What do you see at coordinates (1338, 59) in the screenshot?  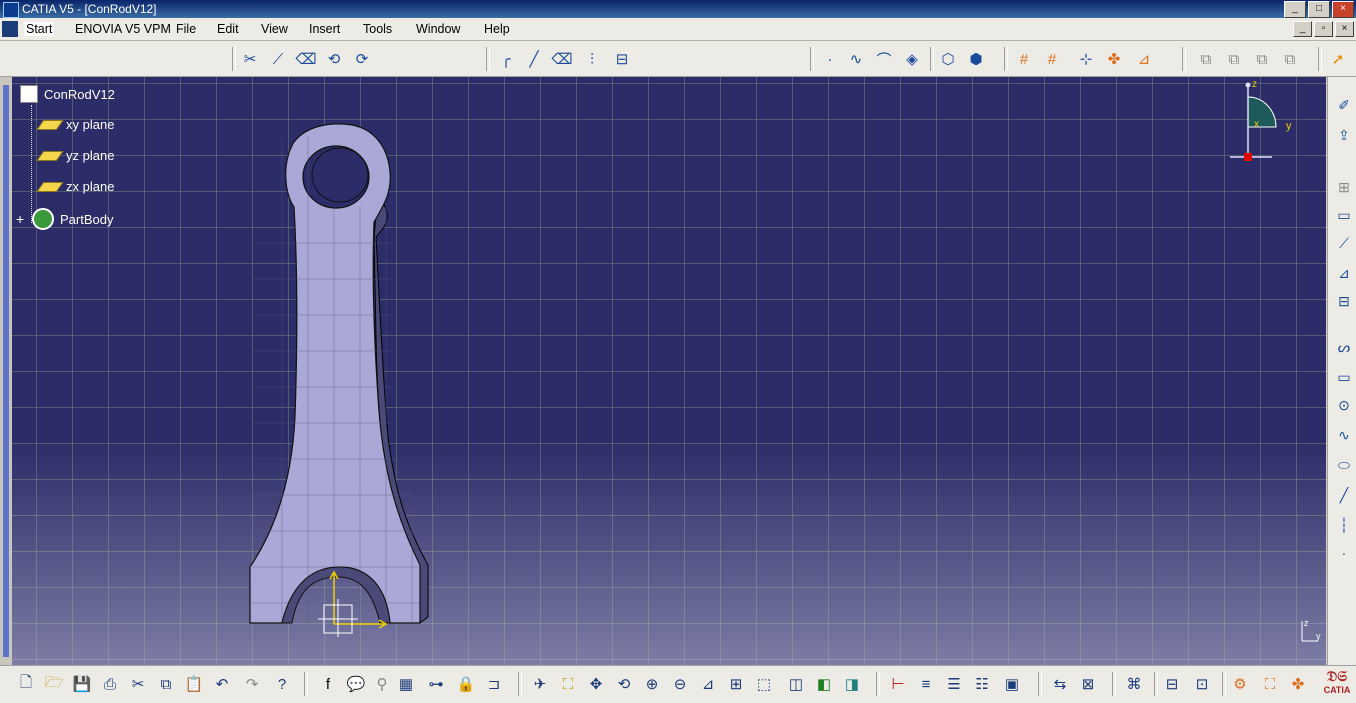 I see `select-arrow-icon: ➚` at bounding box center [1338, 59].